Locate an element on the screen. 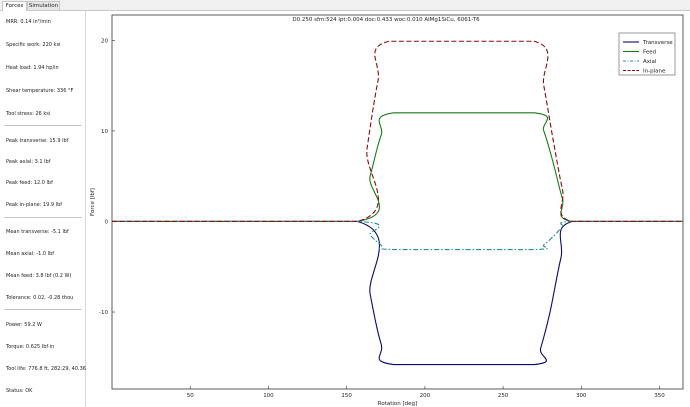 Image resolution: width=690 pixels, height=407 pixels. stat-specific-work: Specific work: 220 ksi is located at coordinates (33, 45).